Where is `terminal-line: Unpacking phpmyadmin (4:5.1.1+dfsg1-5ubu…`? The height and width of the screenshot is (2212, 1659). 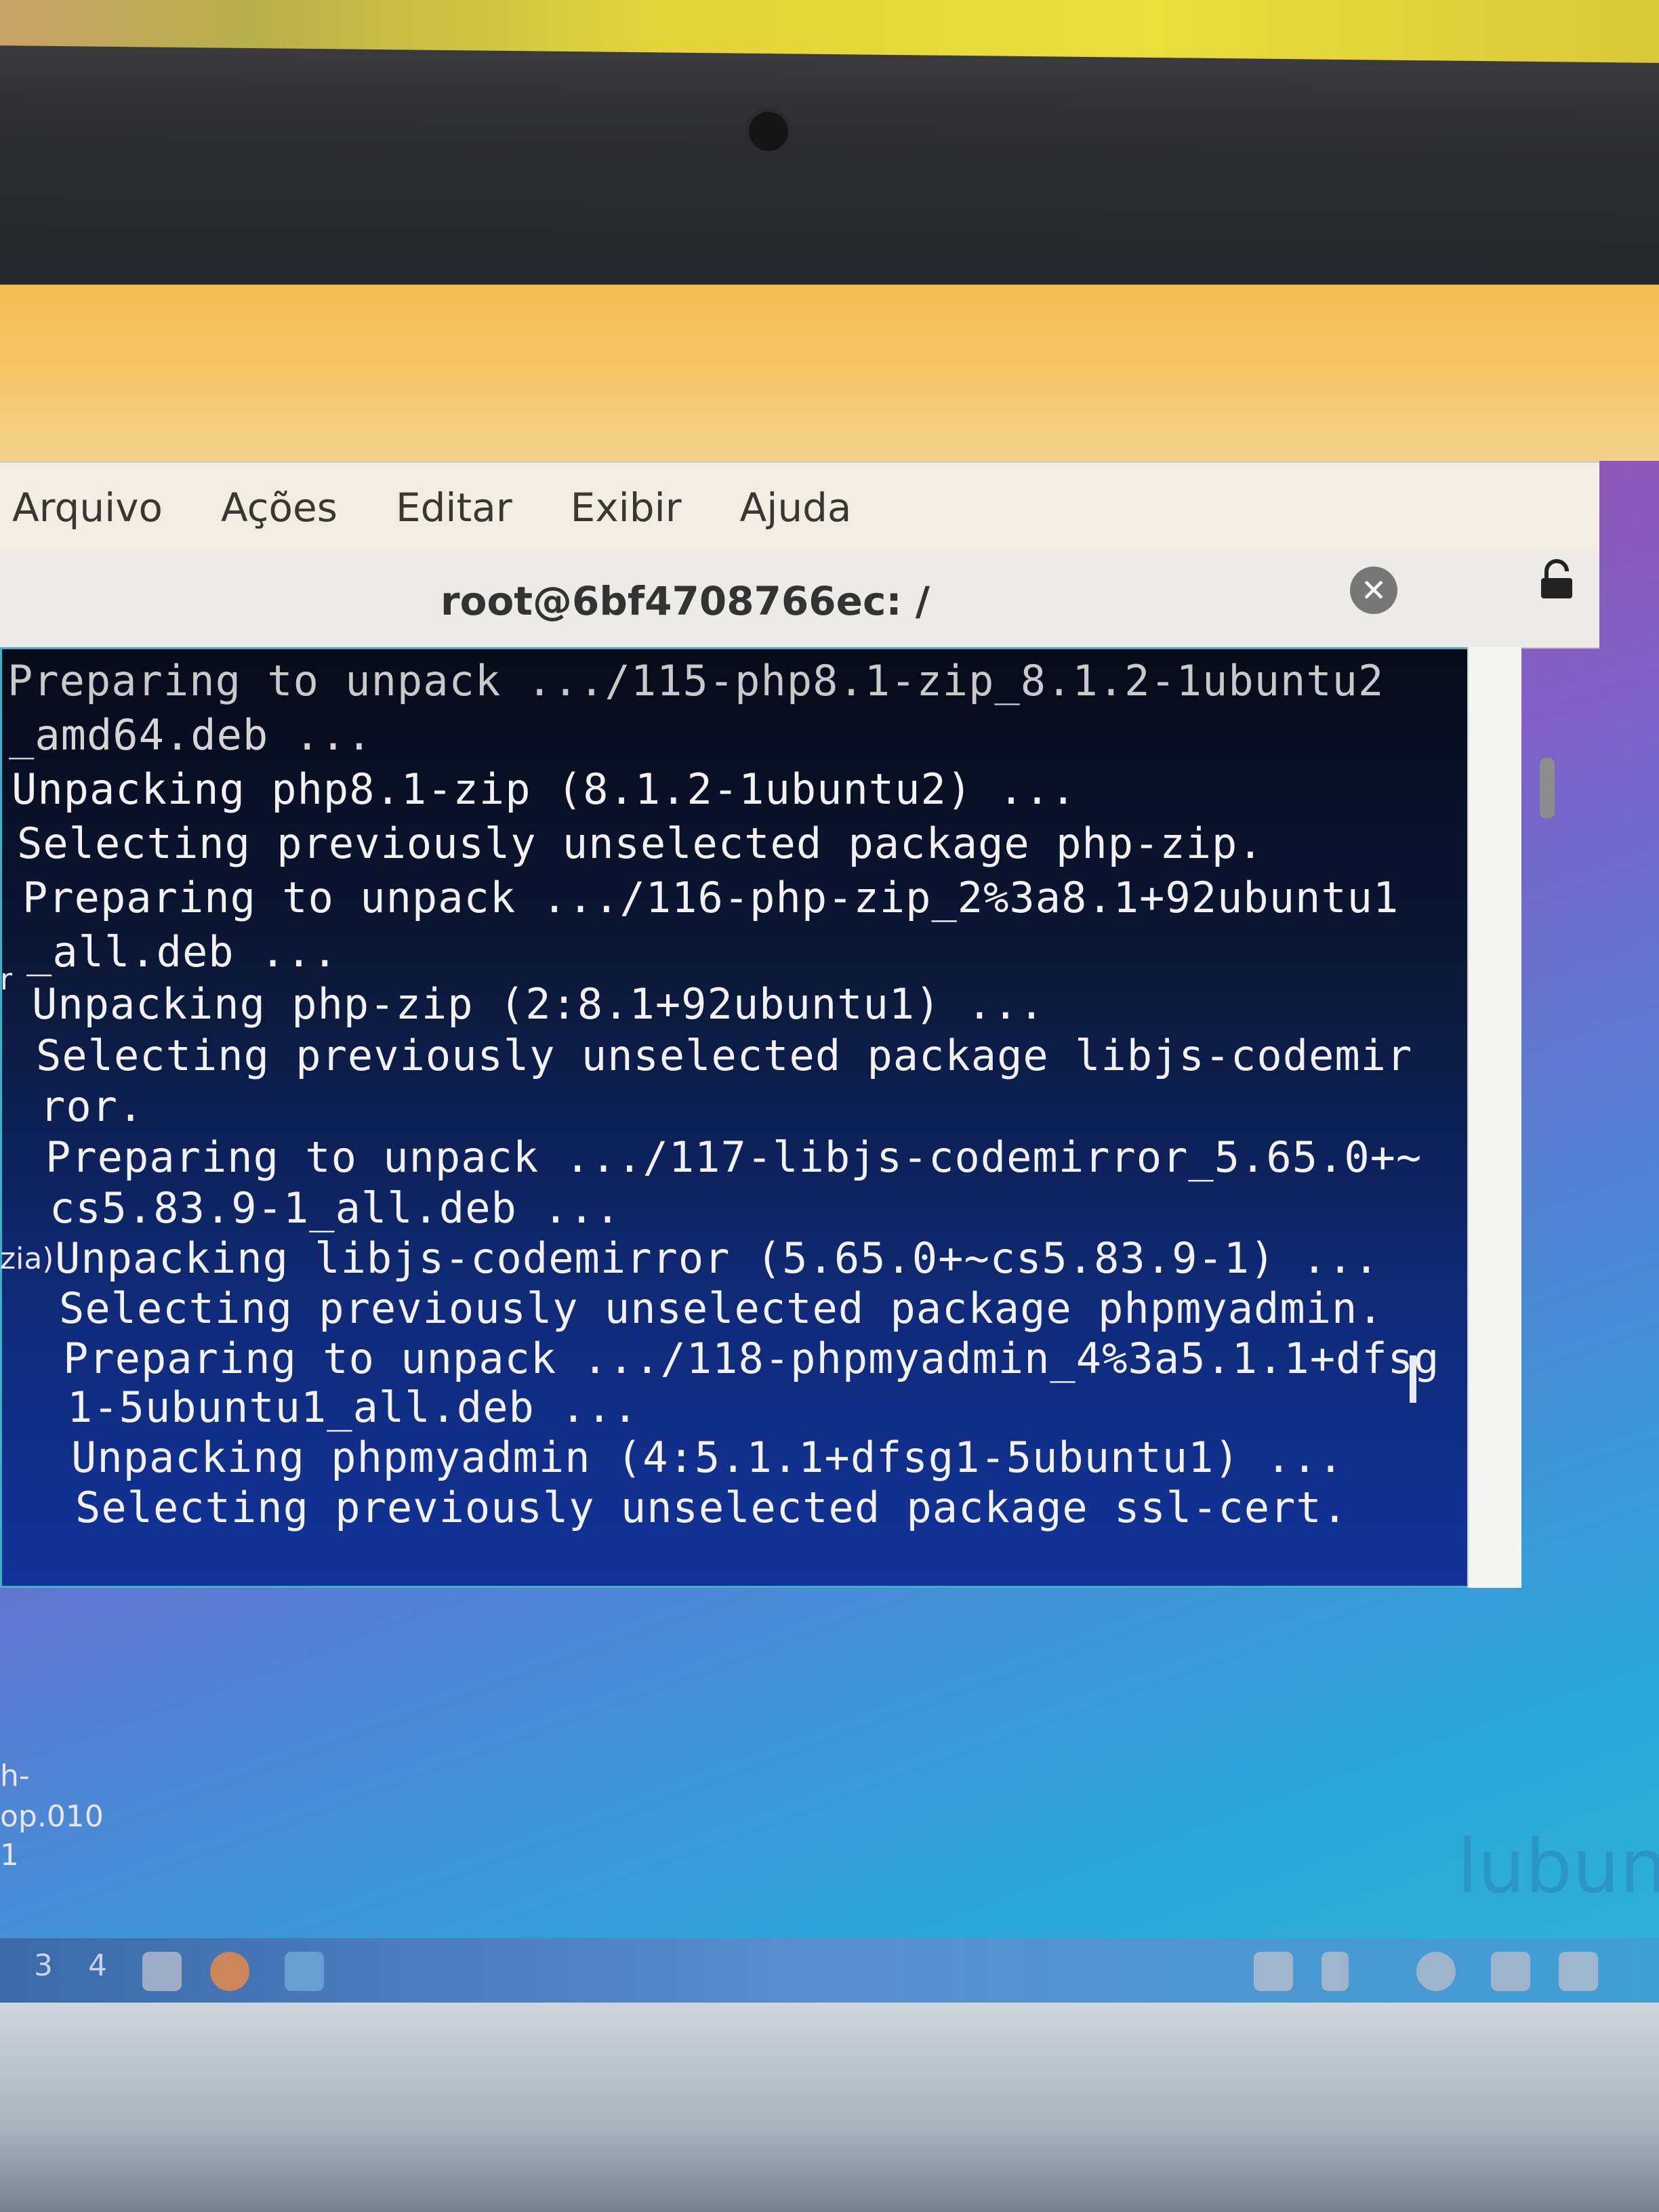 terminal-line: Unpacking phpmyadmin (4:5.1.1+dfsg1-5ubu… is located at coordinates (708, 1458).